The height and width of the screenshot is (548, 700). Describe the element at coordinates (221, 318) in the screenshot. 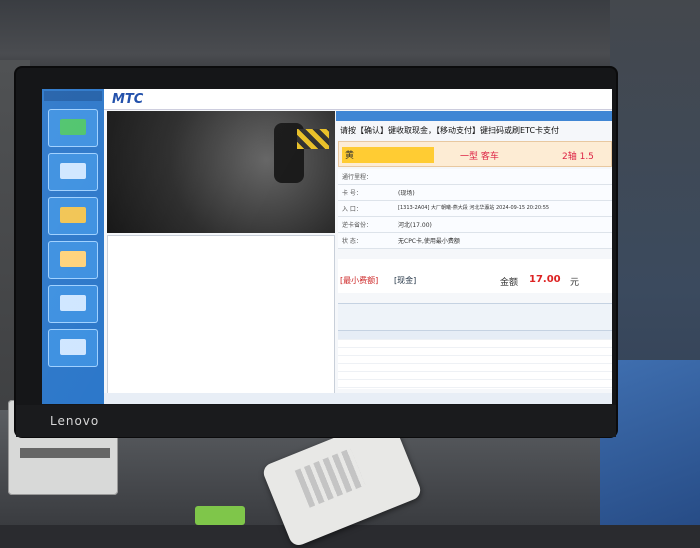

I see `event-log` at that location.